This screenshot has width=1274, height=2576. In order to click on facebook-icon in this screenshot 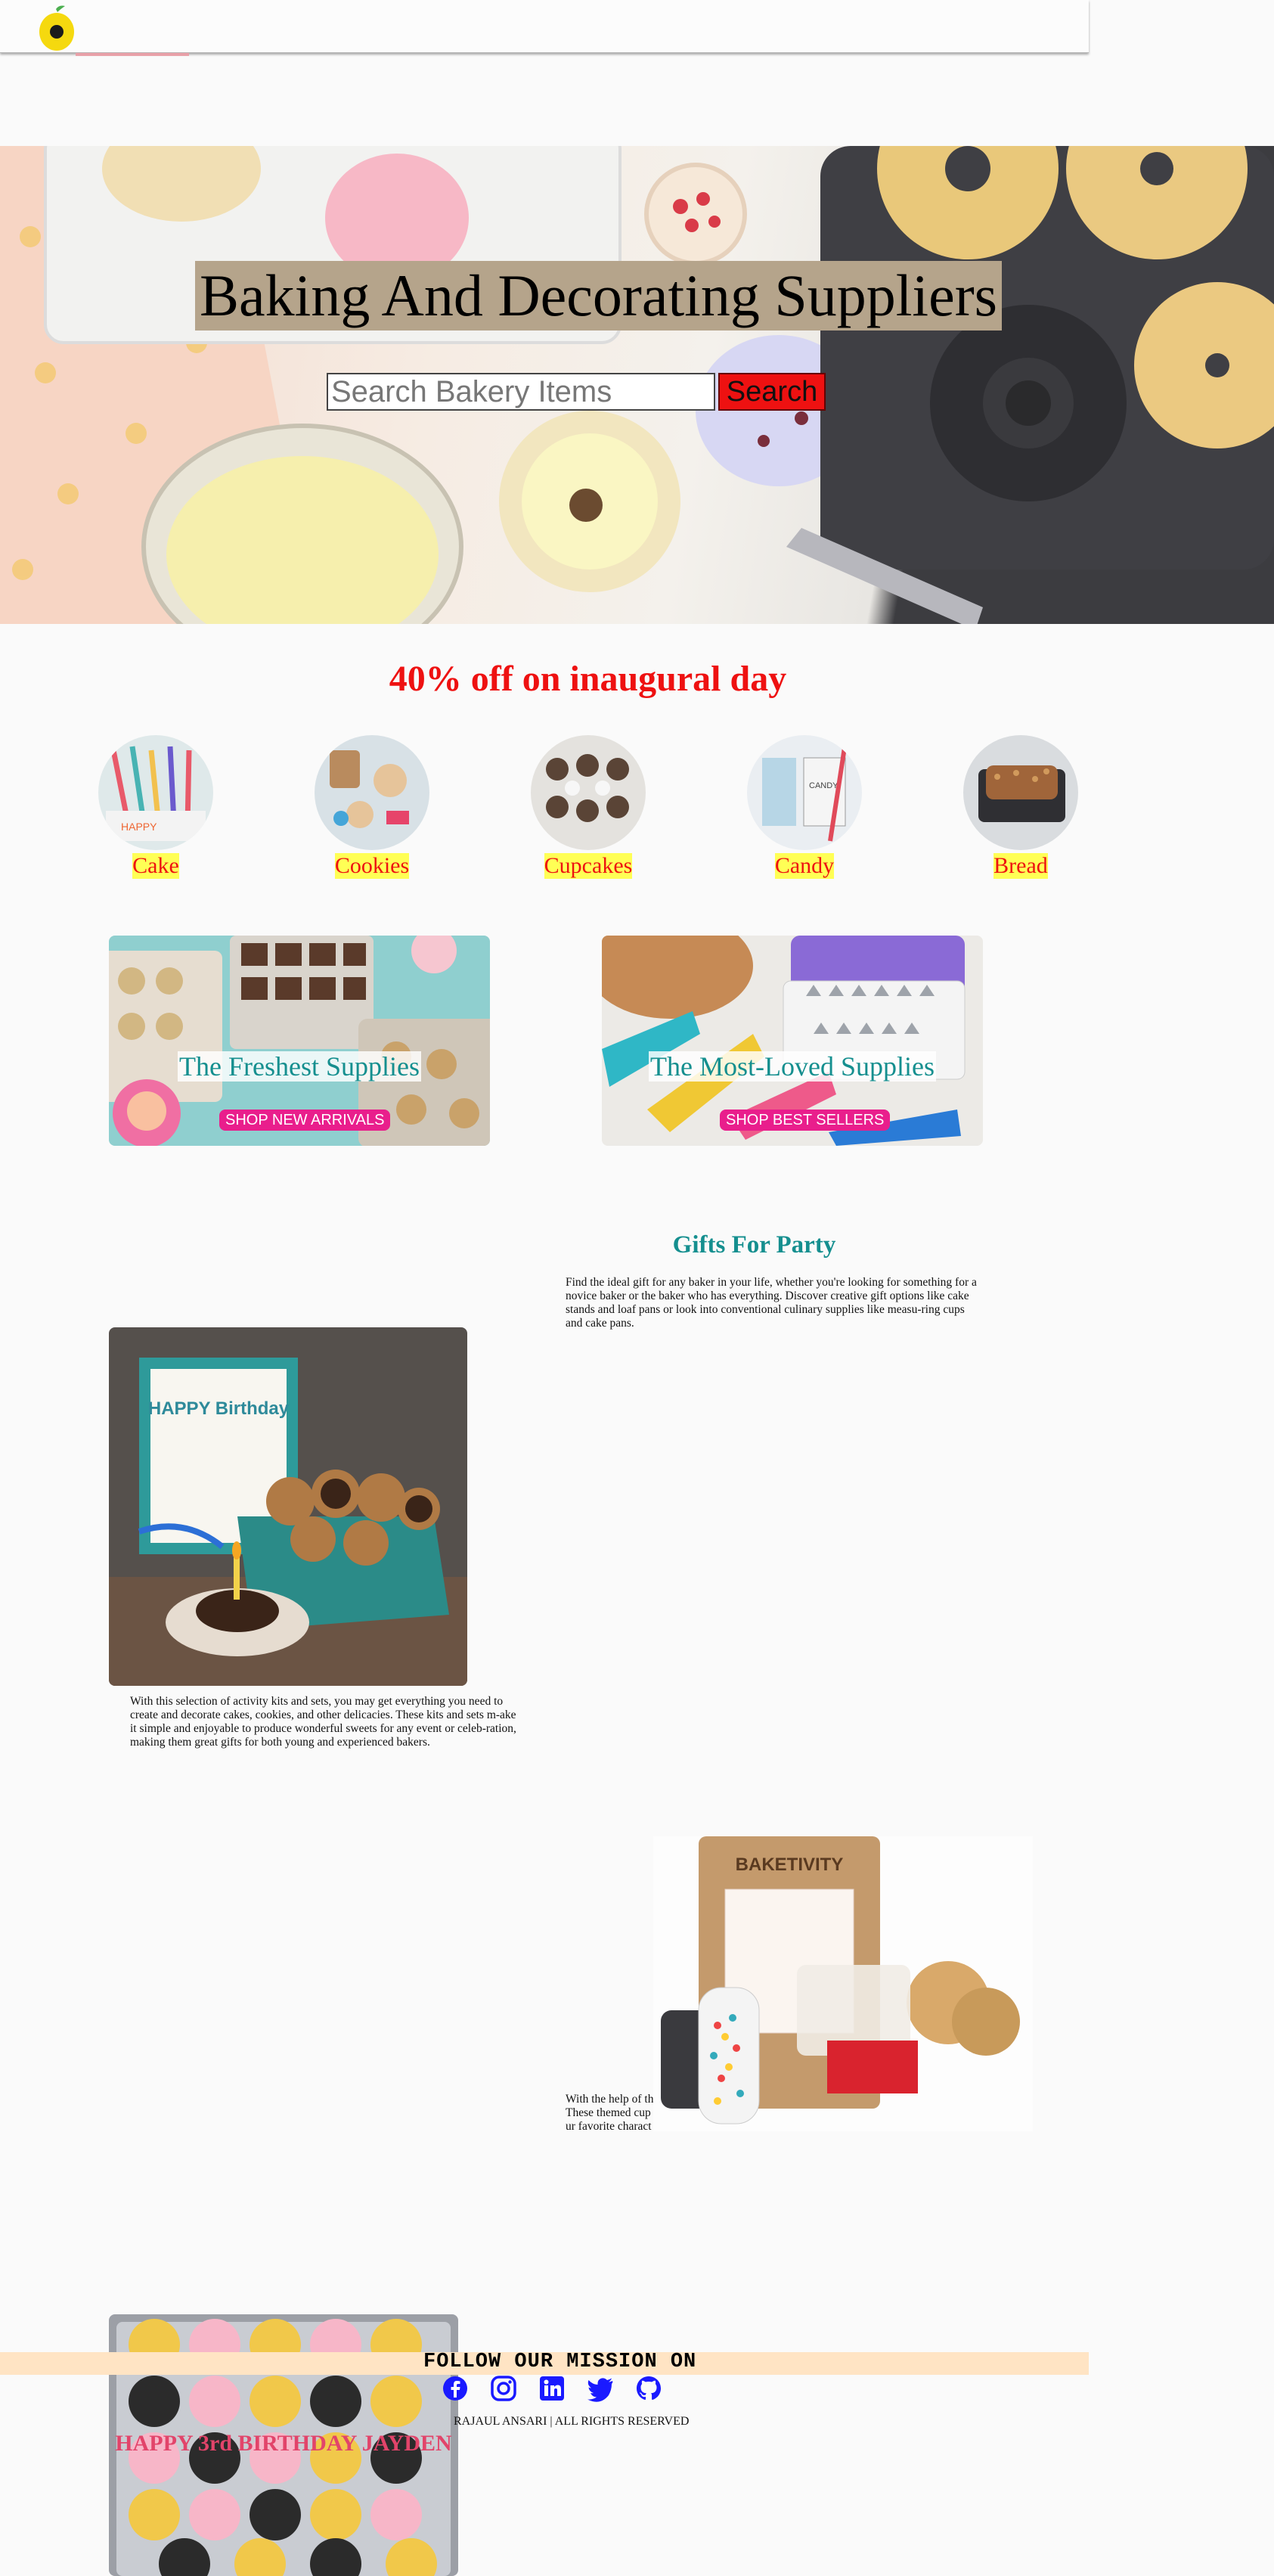, I will do `click(455, 2388)`.